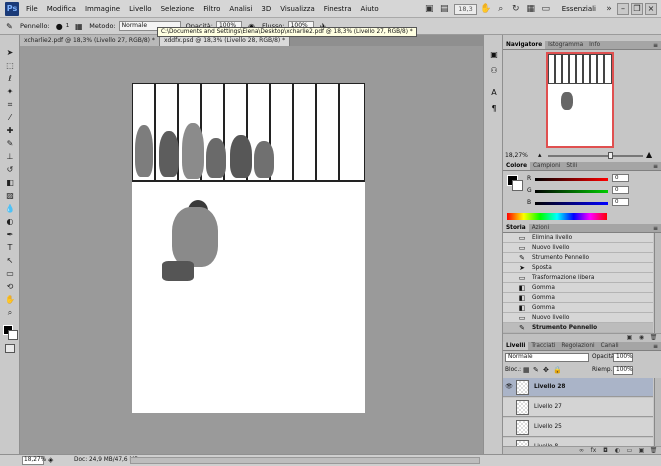  What do you see at coordinates (509, 387) in the screenshot?
I see `eye-icon: 👁` at bounding box center [509, 387].